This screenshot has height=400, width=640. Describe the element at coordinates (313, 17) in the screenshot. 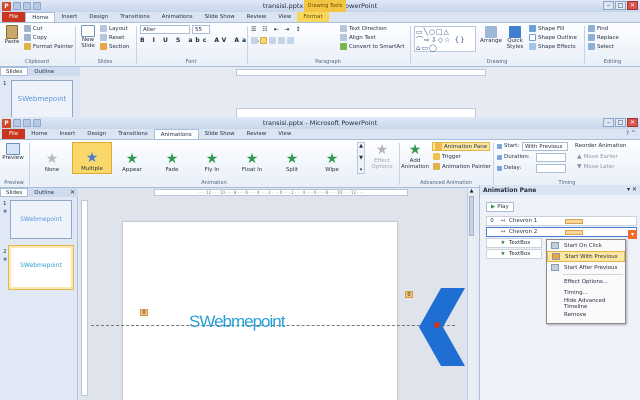

I see `tab-format: Format` at that location.